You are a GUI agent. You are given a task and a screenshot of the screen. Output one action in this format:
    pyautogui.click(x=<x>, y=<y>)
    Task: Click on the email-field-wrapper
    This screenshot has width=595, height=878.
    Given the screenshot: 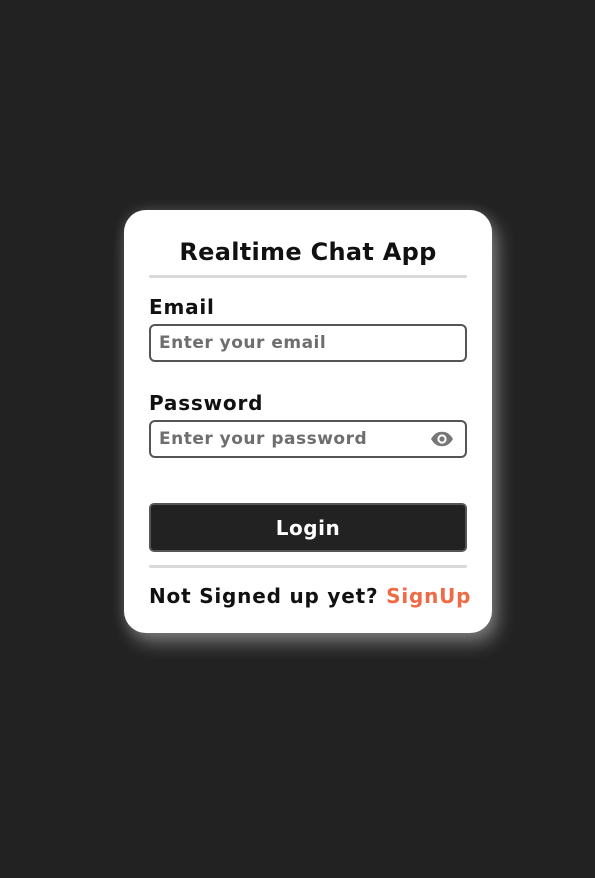 What is the action you would take?
    pyautogui.click(x=308, y=343)
    